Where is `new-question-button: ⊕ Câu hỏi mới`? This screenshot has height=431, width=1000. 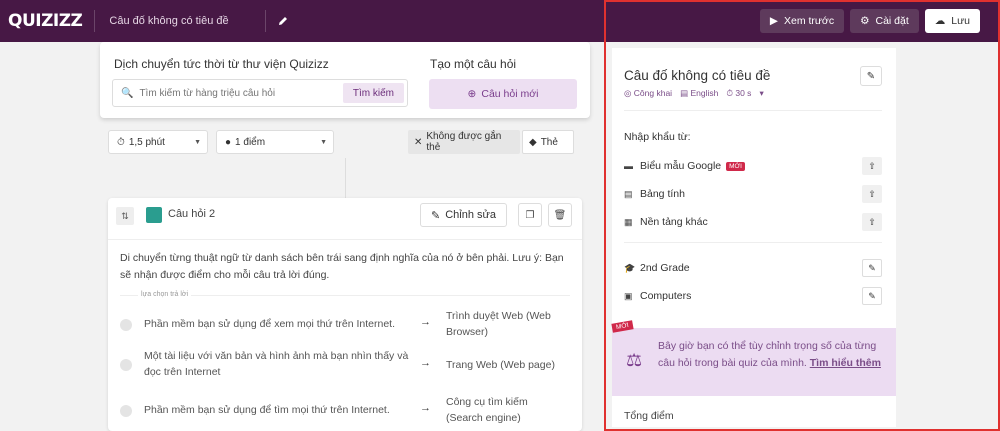 new-question-button: ⊕ Câu hỏi mới is located at coordinates (503, 94).